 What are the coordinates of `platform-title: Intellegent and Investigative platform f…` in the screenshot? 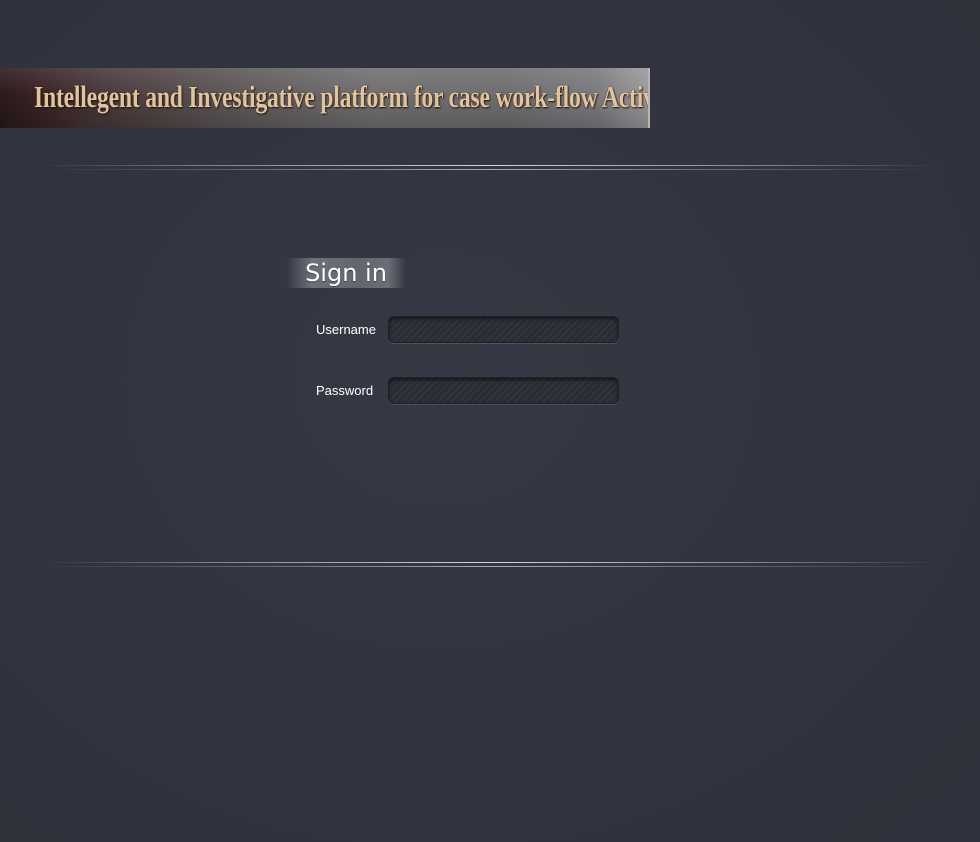 It's located at (342, 96).